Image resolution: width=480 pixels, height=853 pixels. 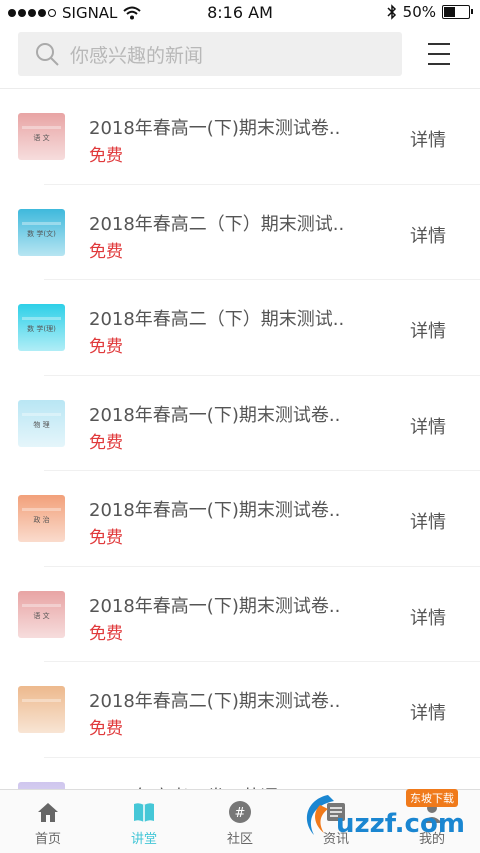 What do you see at coordinates (48, 812) in the screenshot?
I see `home-icon` at bounding box center [48, 812].